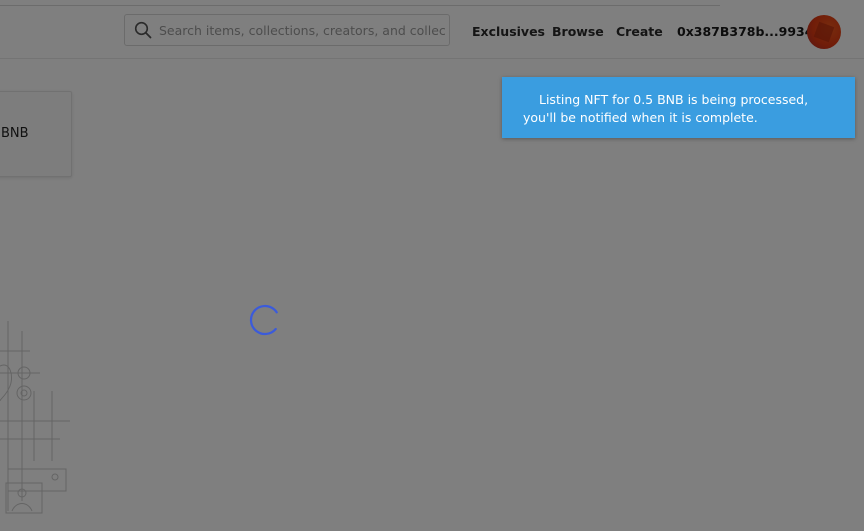 This screenshot has width=864, height=531. I want to click on toast-message-line-2: you'll be notified when it is complete., so click(640, 117).